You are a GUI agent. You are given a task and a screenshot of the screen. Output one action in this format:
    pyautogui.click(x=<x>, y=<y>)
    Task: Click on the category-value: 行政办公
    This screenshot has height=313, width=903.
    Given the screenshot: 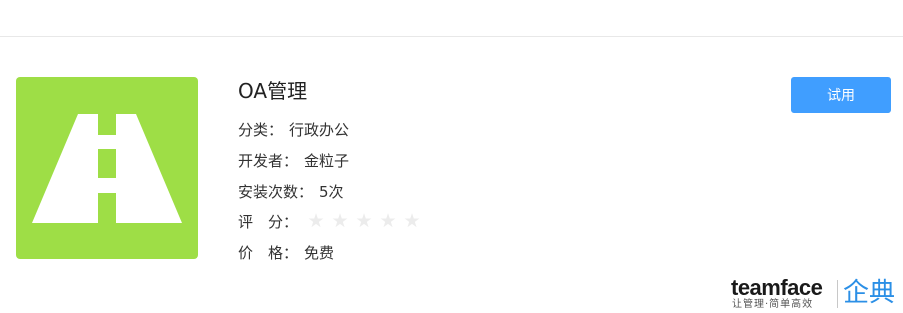 What is the action you would take?
    pyautogui.click(x=319, y=130)
    